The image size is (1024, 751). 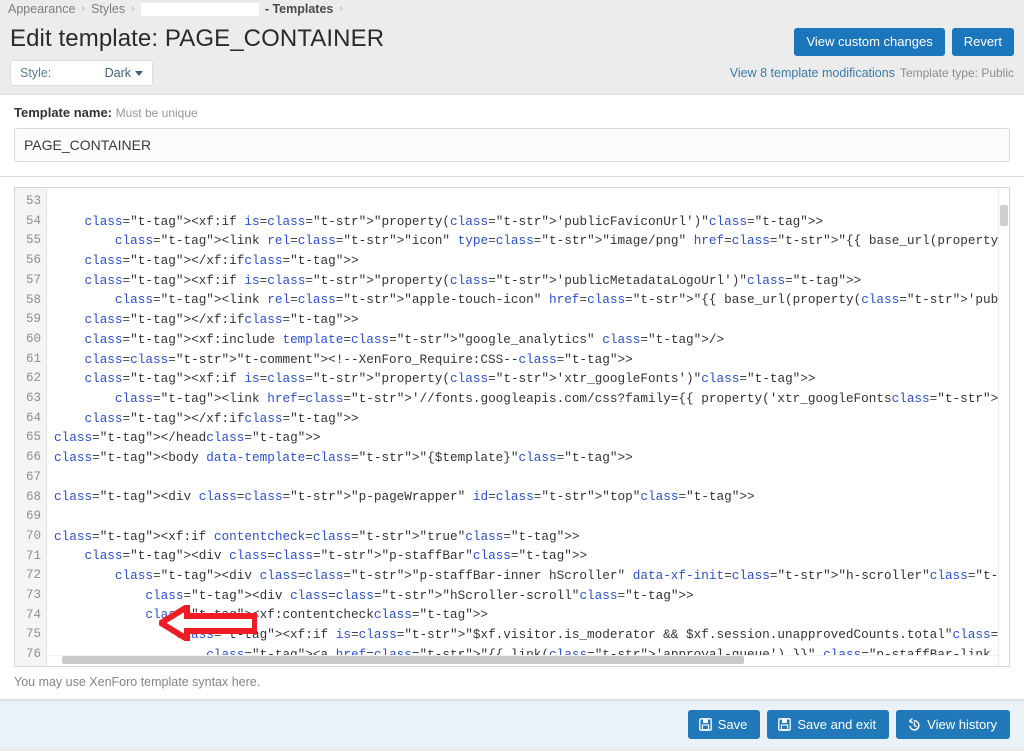 What do you see at coordinates (33, 378) in the screenshot?
I see `editor-line-number: 62` at bounding box center [33, 378].